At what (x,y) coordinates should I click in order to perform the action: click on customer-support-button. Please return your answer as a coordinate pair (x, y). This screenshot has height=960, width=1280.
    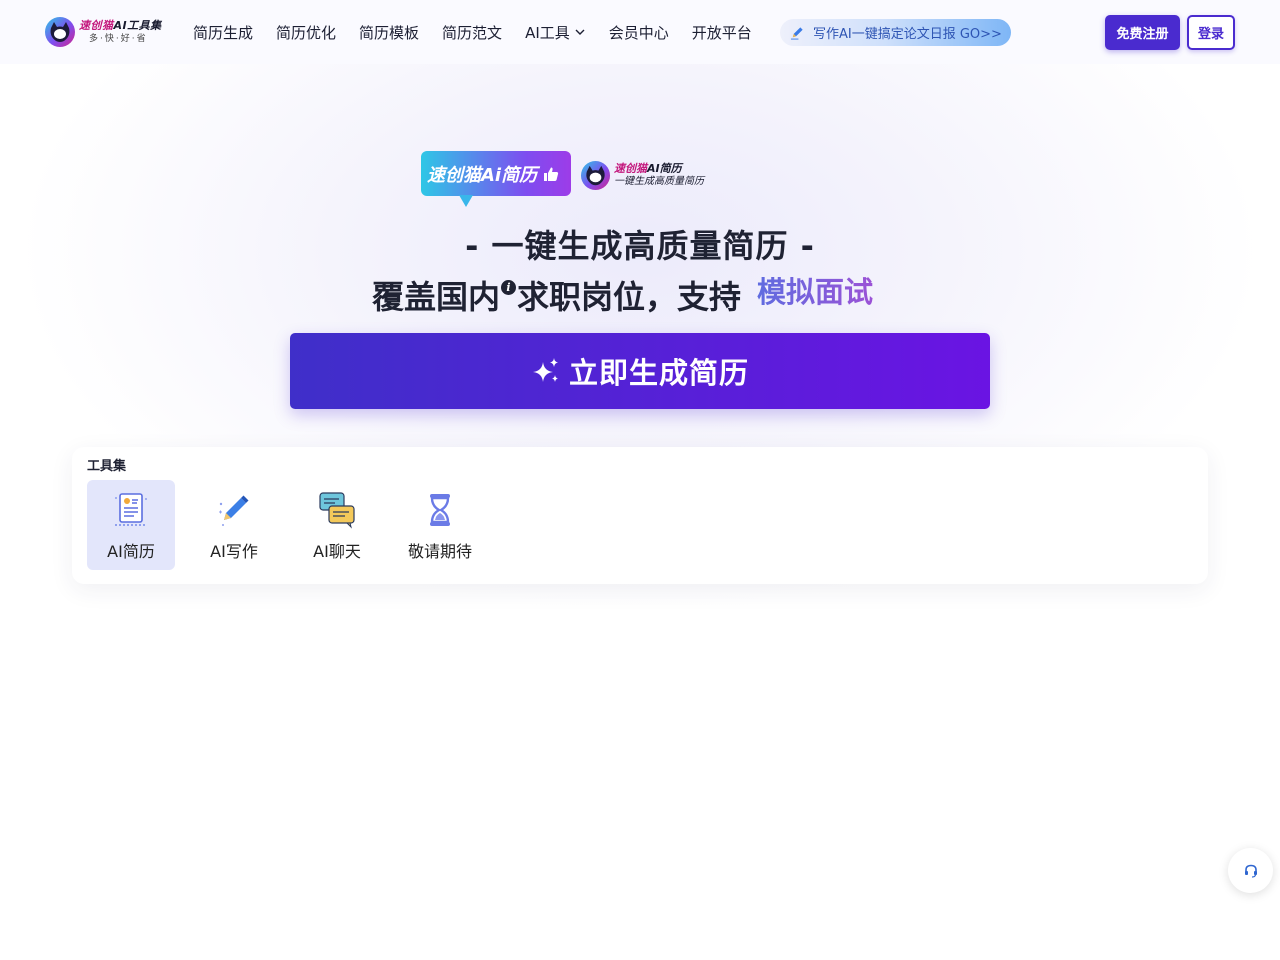
    Looking at the image, I should click on (1250, 870).